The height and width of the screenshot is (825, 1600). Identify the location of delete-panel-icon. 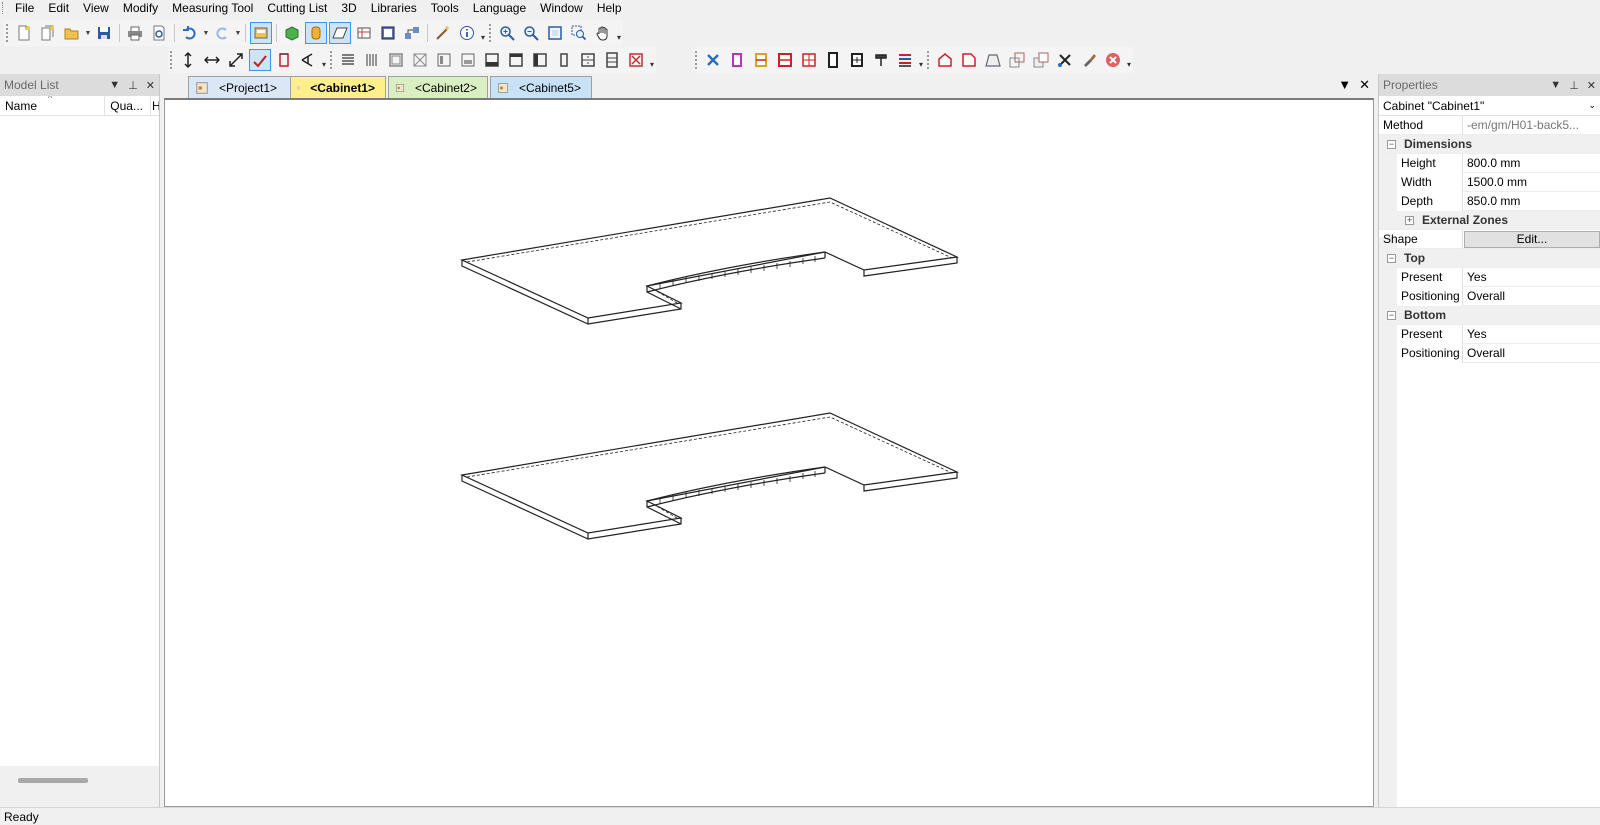
(636, 60).